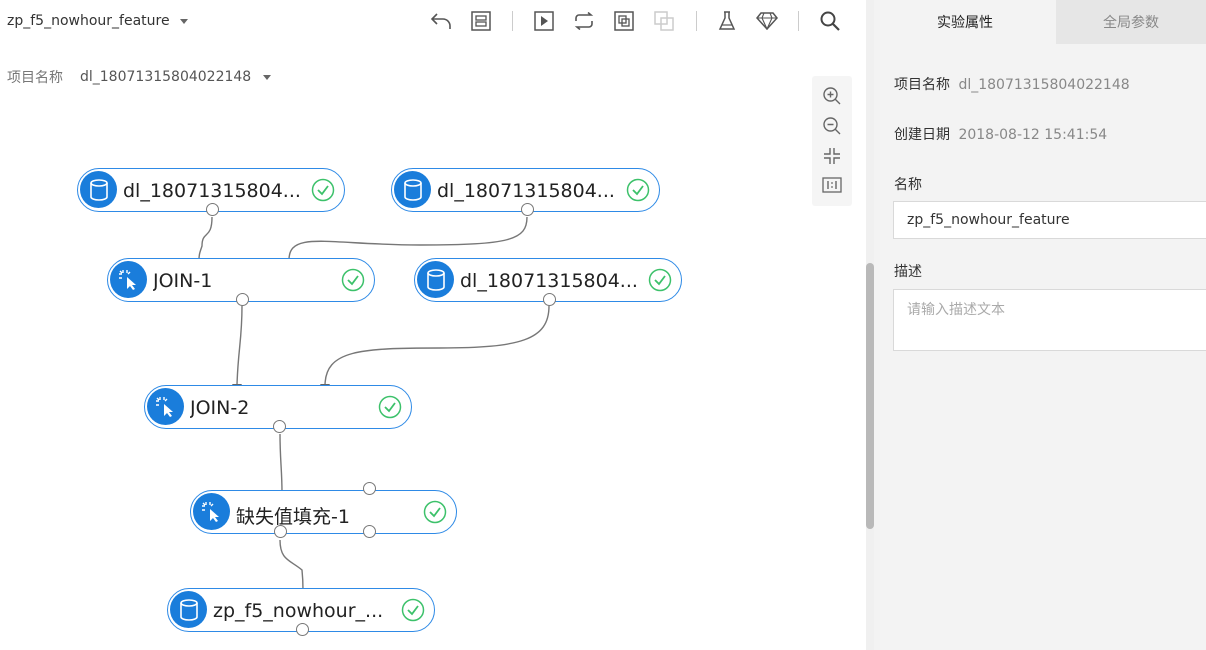  Describe the element at coordinates (832, 96) in the screenshot. I see `zoom-in-icon` at that location.